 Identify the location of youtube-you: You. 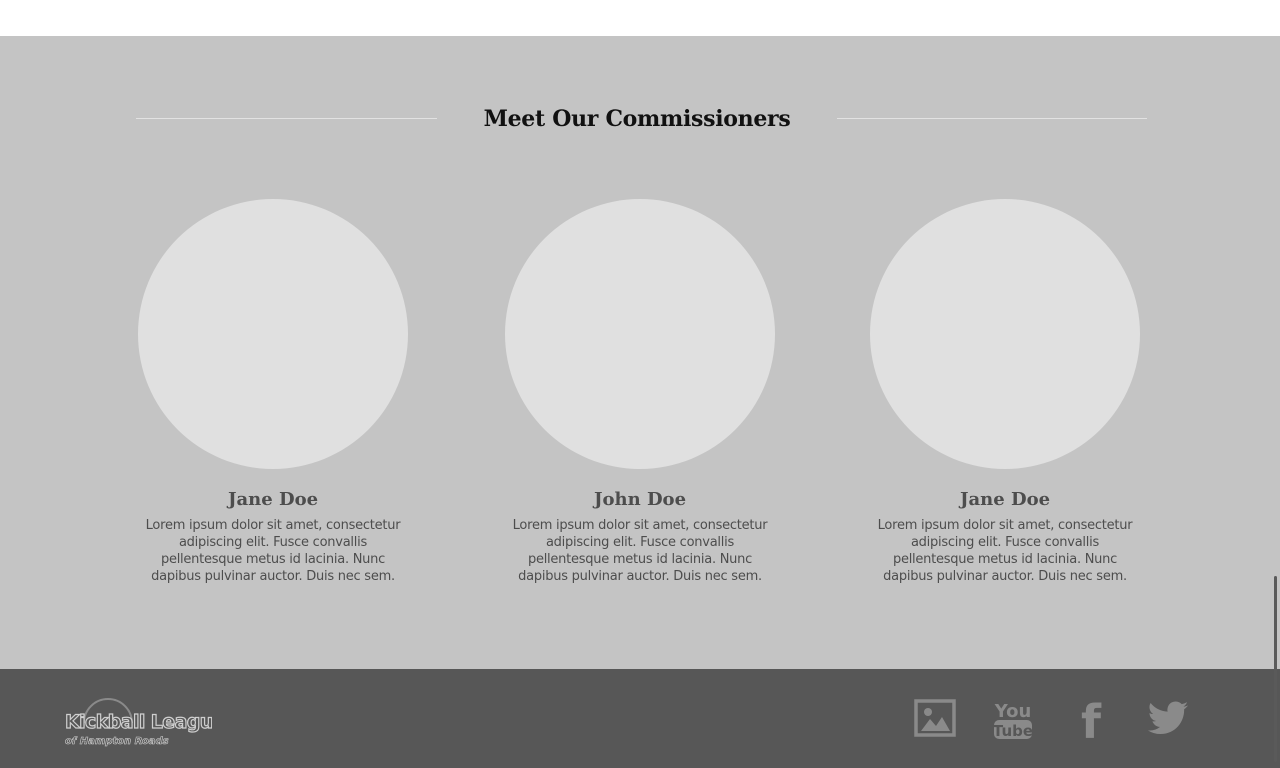
(1013, 711).